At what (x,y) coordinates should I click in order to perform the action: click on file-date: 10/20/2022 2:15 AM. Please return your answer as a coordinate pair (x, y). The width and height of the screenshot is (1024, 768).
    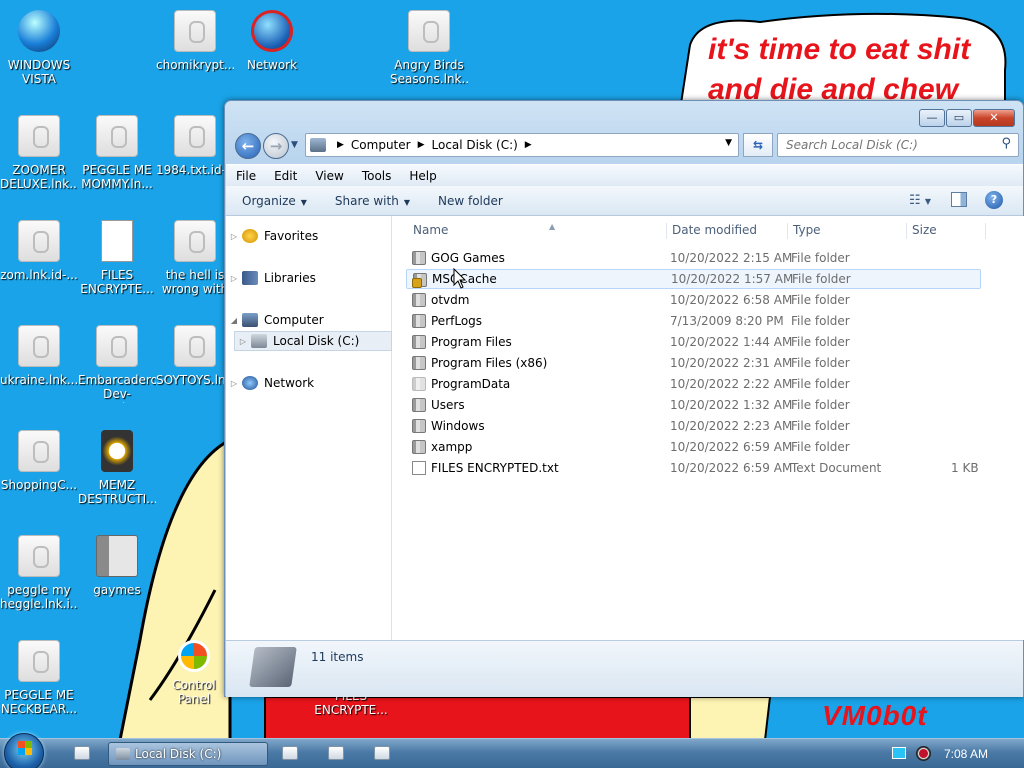
    Looking at the image, I should click on (731, 258).